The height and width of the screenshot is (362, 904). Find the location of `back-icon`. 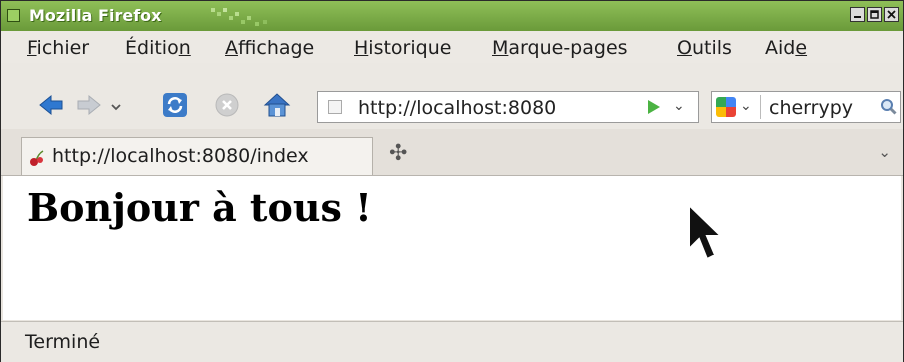

back-icon is located at coordinates (51, 105).